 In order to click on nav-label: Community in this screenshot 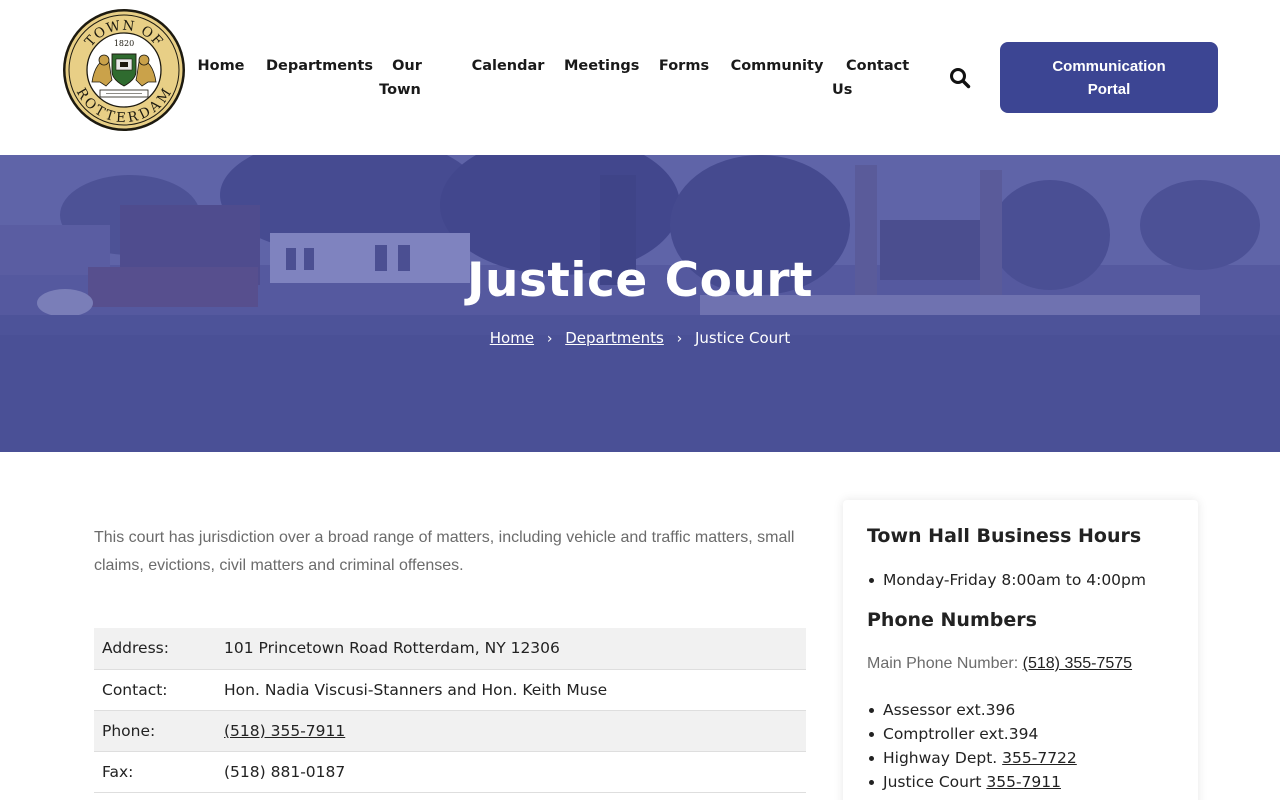, I will do `click(777, 66)`.